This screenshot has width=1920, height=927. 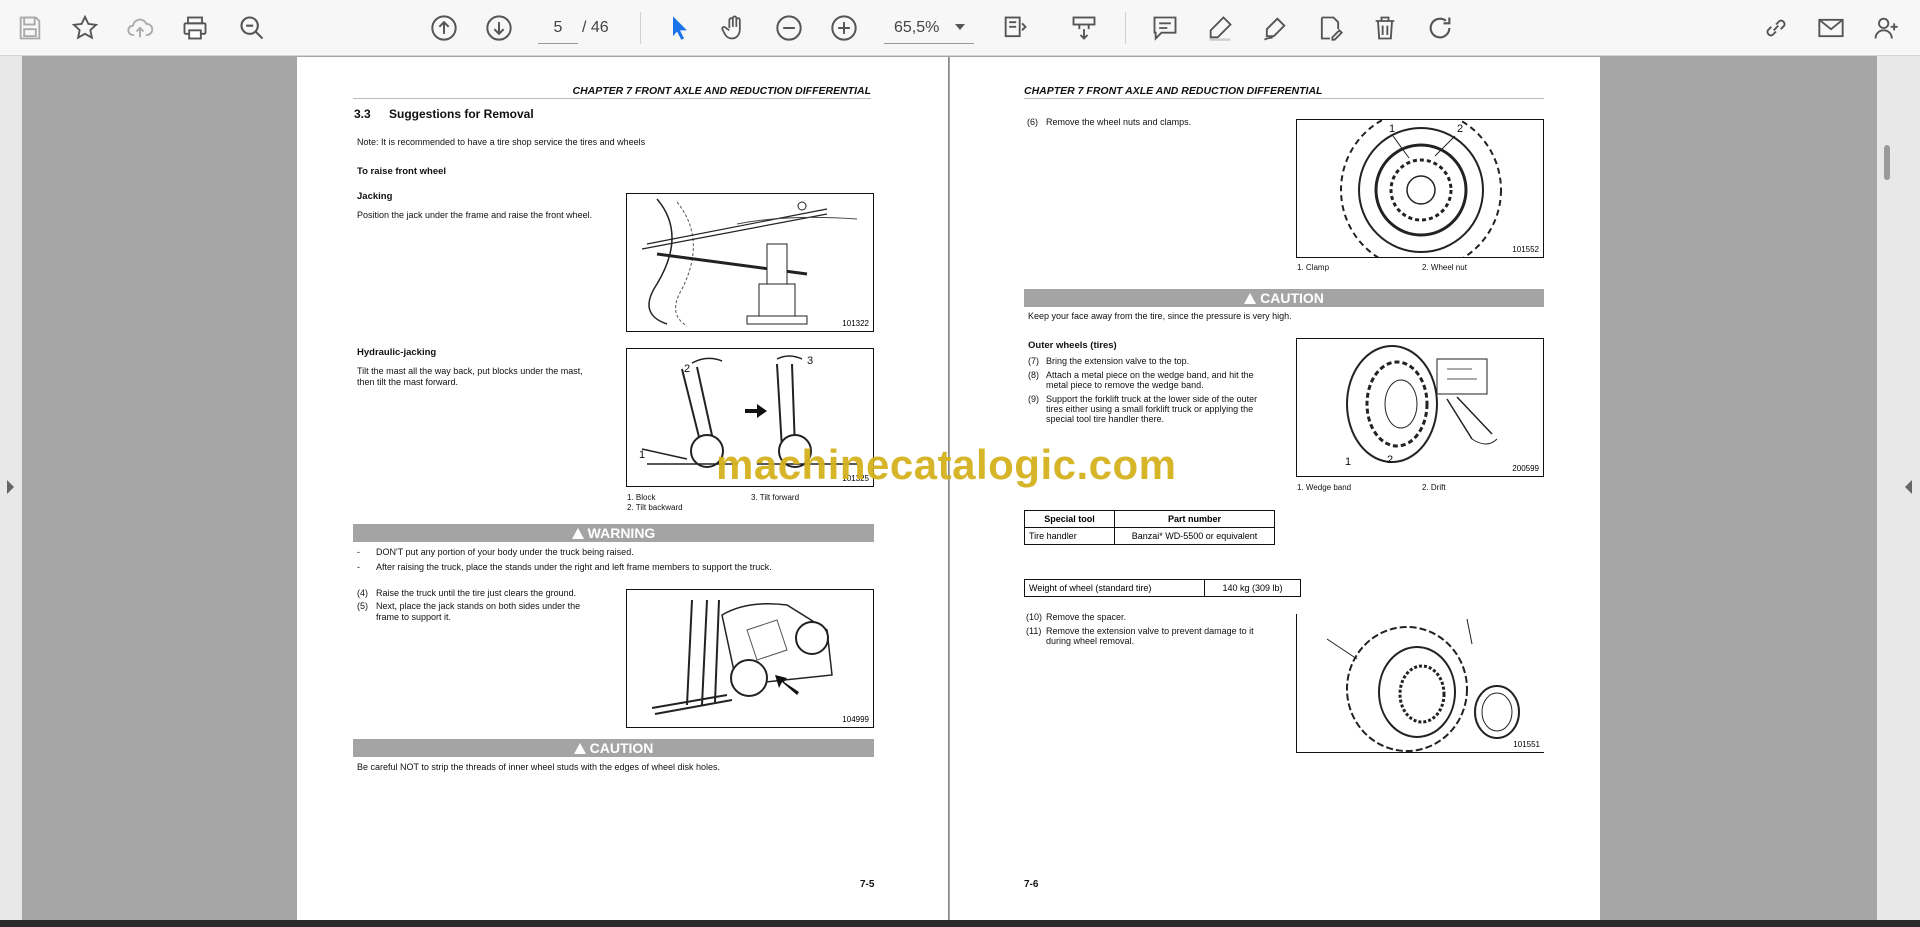 I want to click on figure-jack-stands: 104999, so click(x=750, y=658).